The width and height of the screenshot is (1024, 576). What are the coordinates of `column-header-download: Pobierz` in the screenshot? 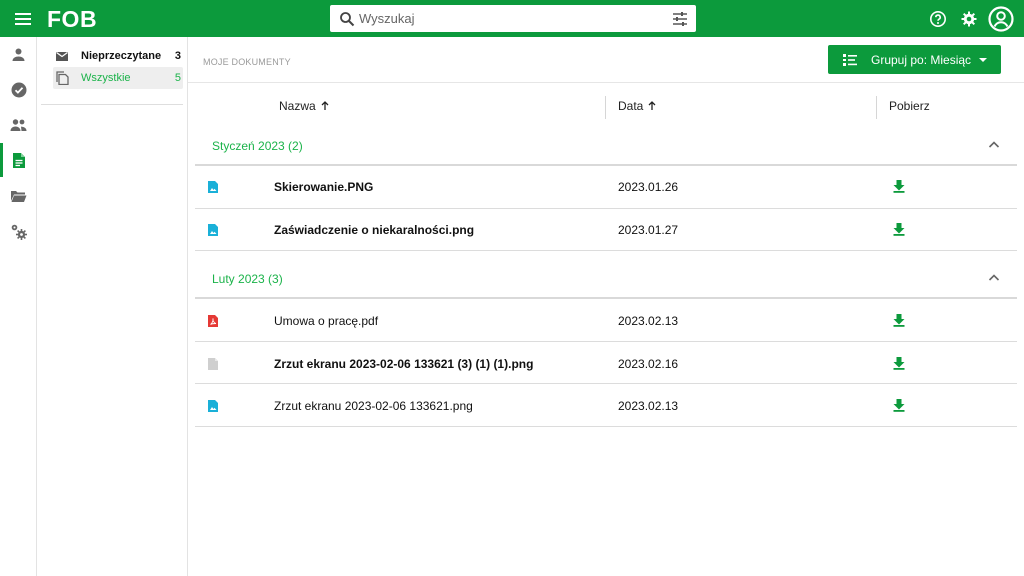 It's located at (909, 106).